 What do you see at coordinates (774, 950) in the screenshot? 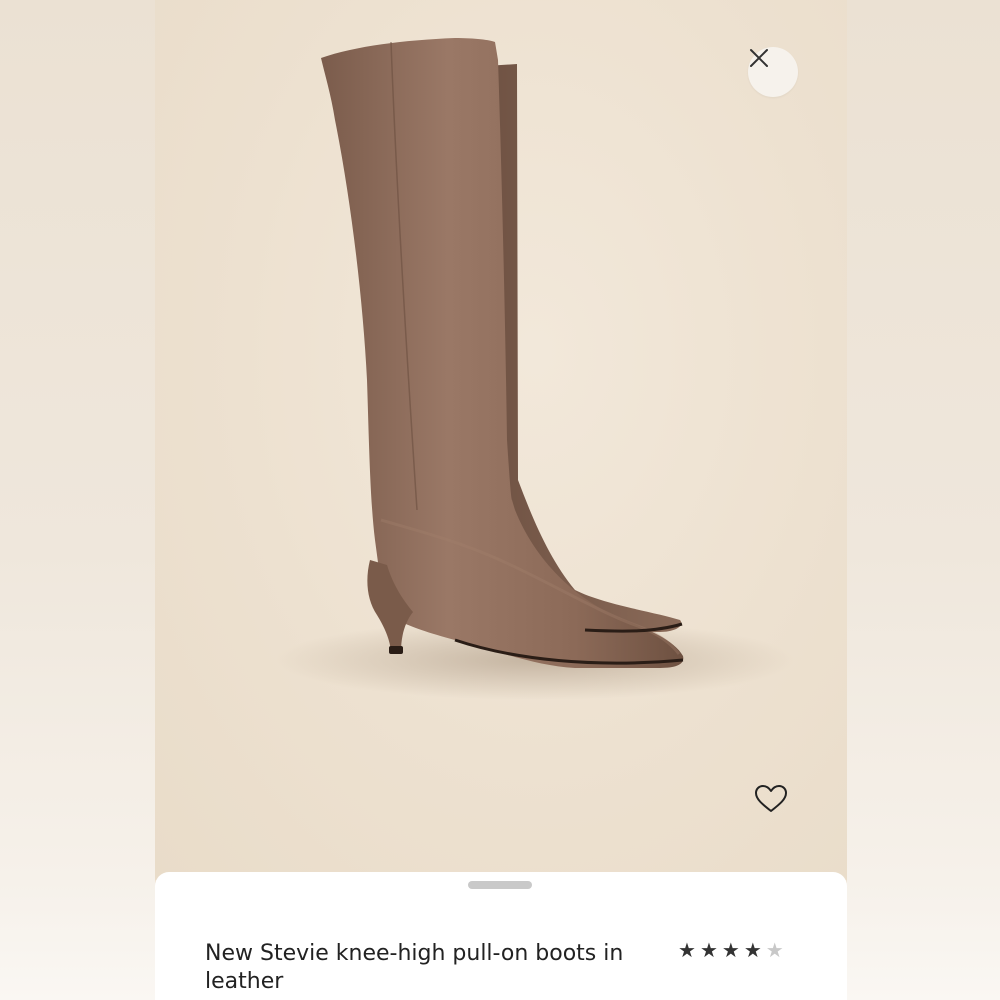
I see `star-empty-icon: ★` at bounding box center [774, 950].